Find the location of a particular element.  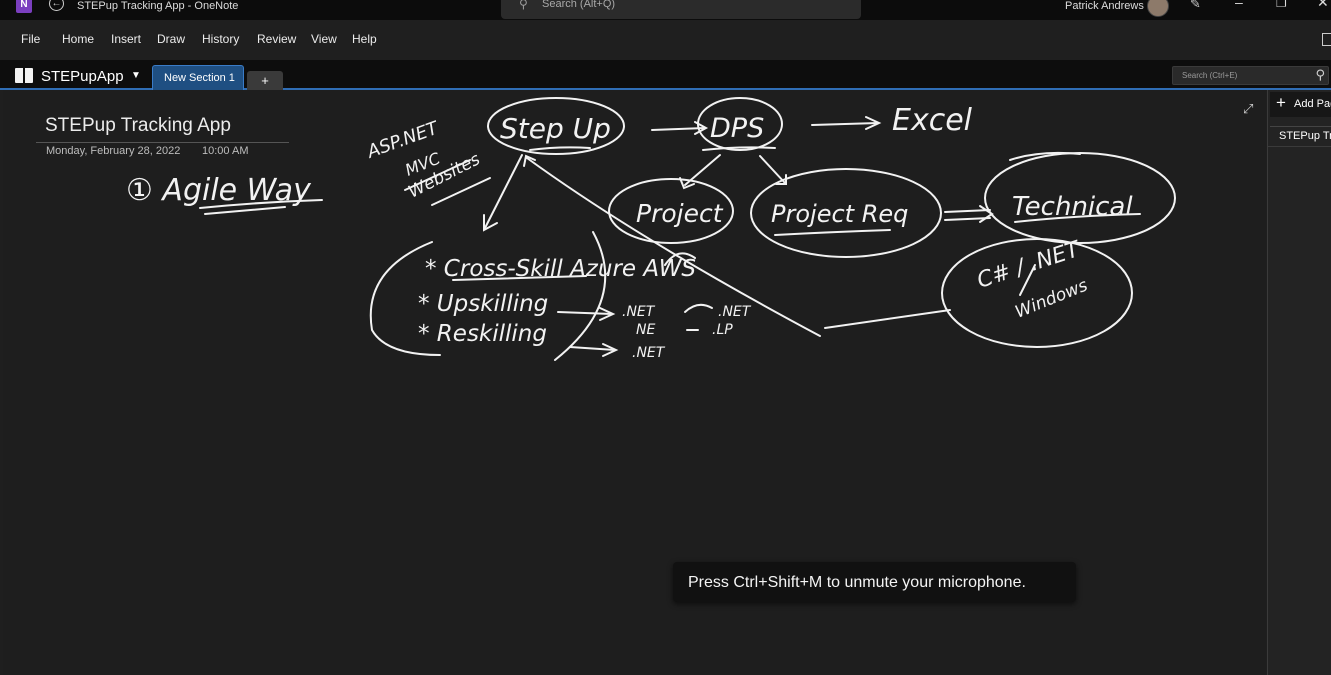

notebook-search-input: Search (Ctrl+E) ⚲ is located at coordinates (1250, 75).